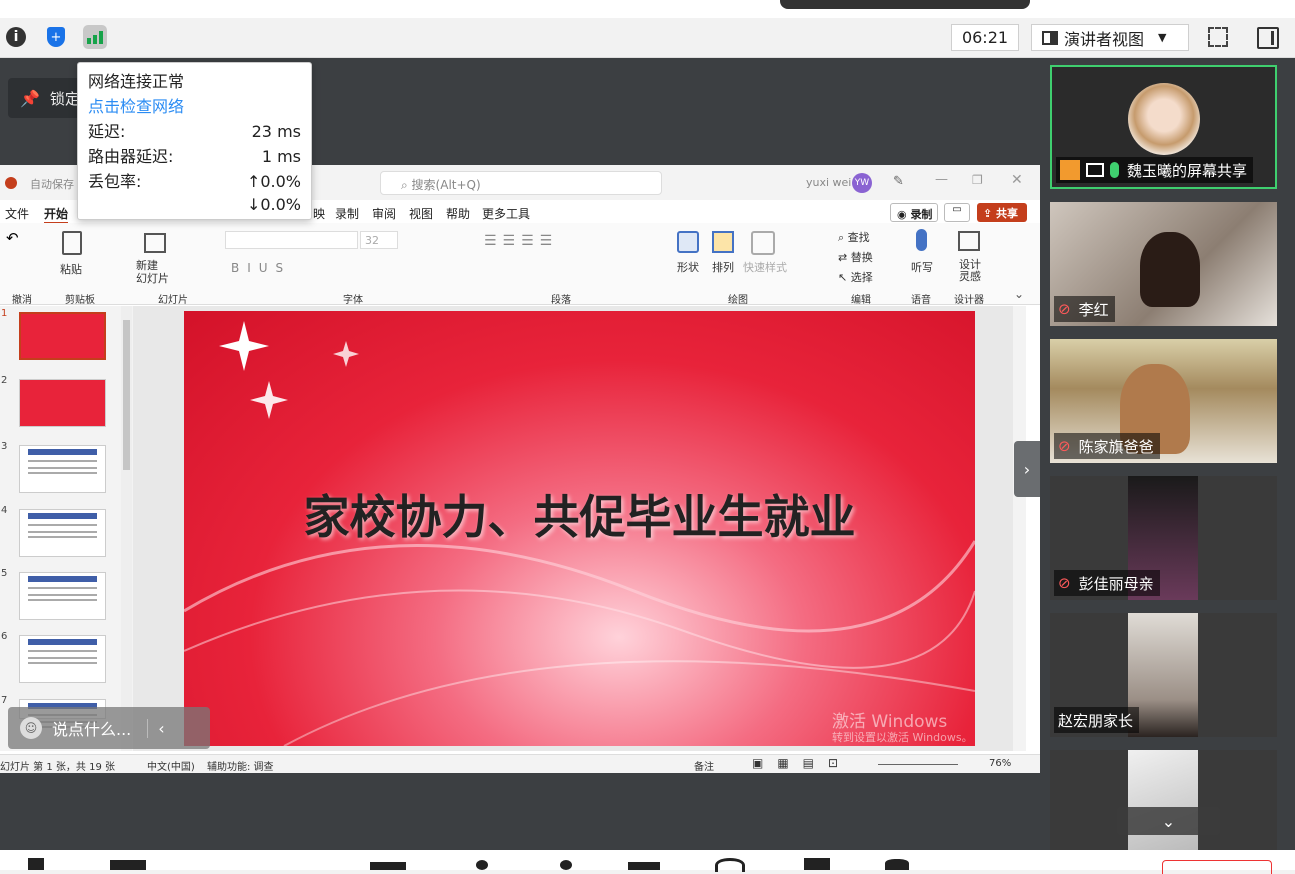 This screenshot has height=874, width=1295. I want to click on arrange-label: 排列, so click(723, 267).